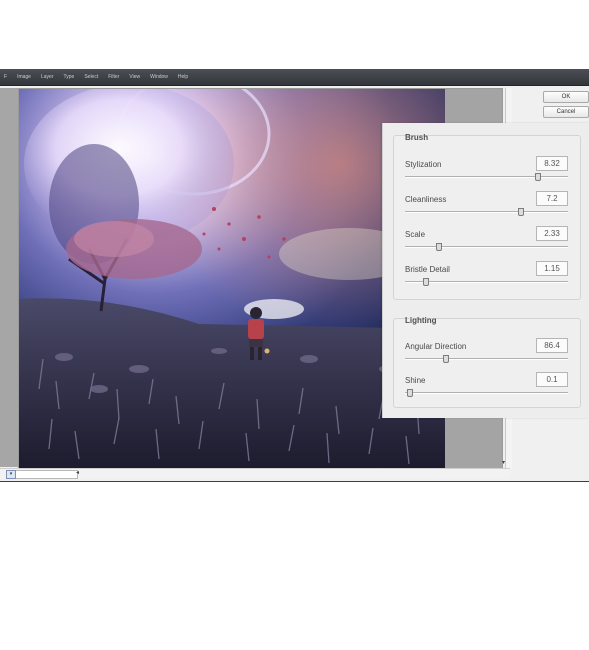 This screenshot has width=589, height=650. Describe the element at coordinates (184, 77) in the screenshot. I see `menu-item-help: Help` at that location.